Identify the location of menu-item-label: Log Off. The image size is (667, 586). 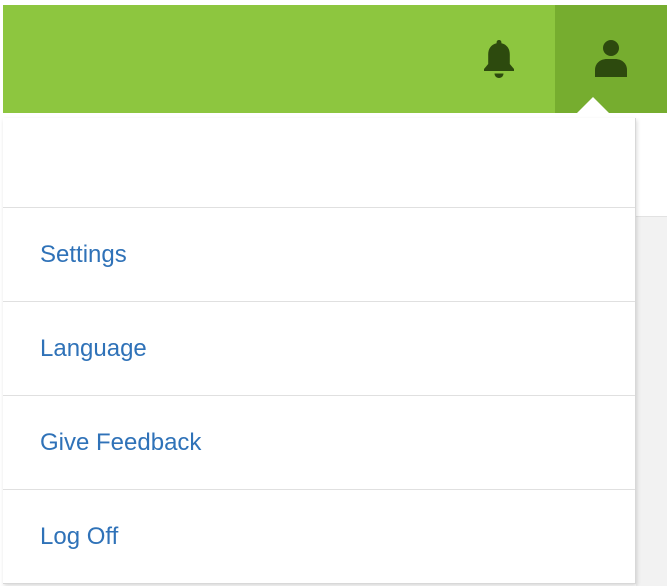
(79, 536).